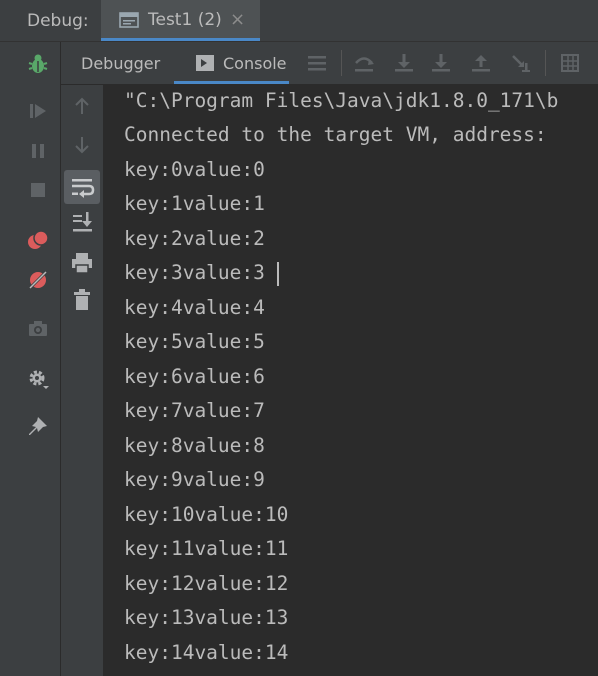 This screenshot has height=676, width=598. Describe the element at coordinates (205, 65) in the screenshot. I see `console-icon` at that location.